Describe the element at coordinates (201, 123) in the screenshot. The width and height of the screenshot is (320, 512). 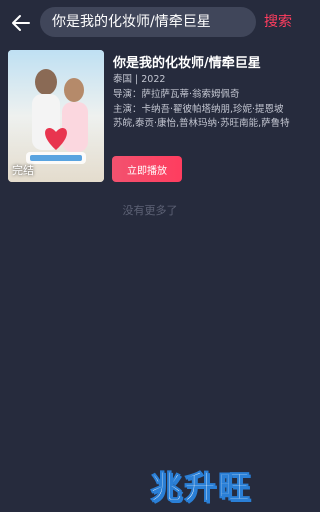
I see `result-cast-continued: 苏皖,泰贡·康怡,普林玛纳·苏旺南能,萨鲁特` at that location.